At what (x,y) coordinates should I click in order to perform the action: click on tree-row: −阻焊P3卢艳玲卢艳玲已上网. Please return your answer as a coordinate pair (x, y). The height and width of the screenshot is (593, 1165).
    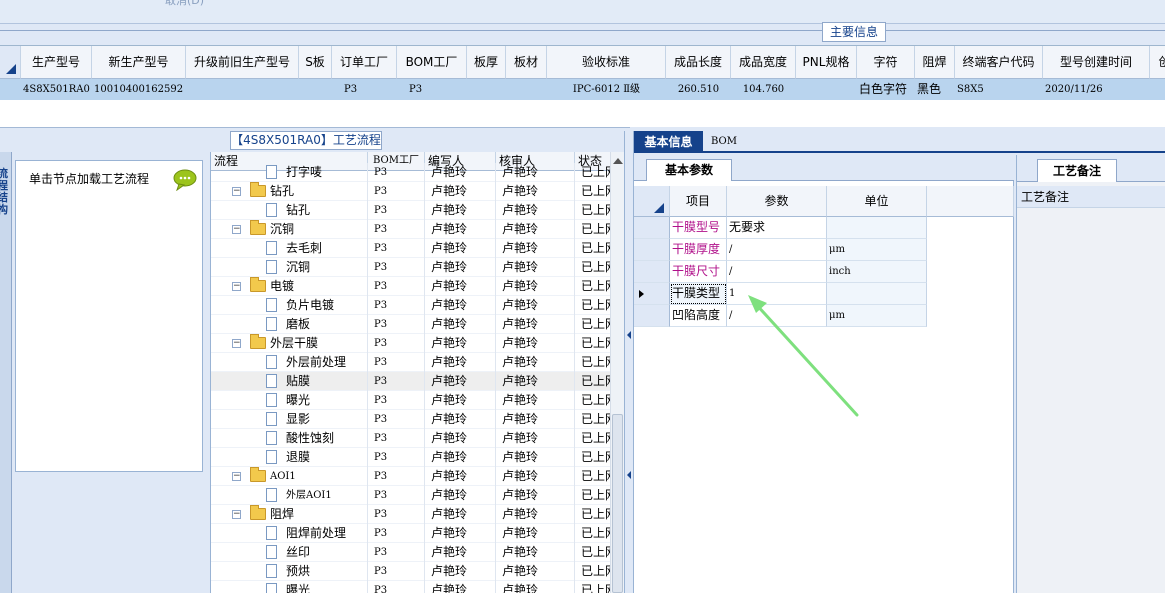
    Looking at the image, I should click on (411, 514).